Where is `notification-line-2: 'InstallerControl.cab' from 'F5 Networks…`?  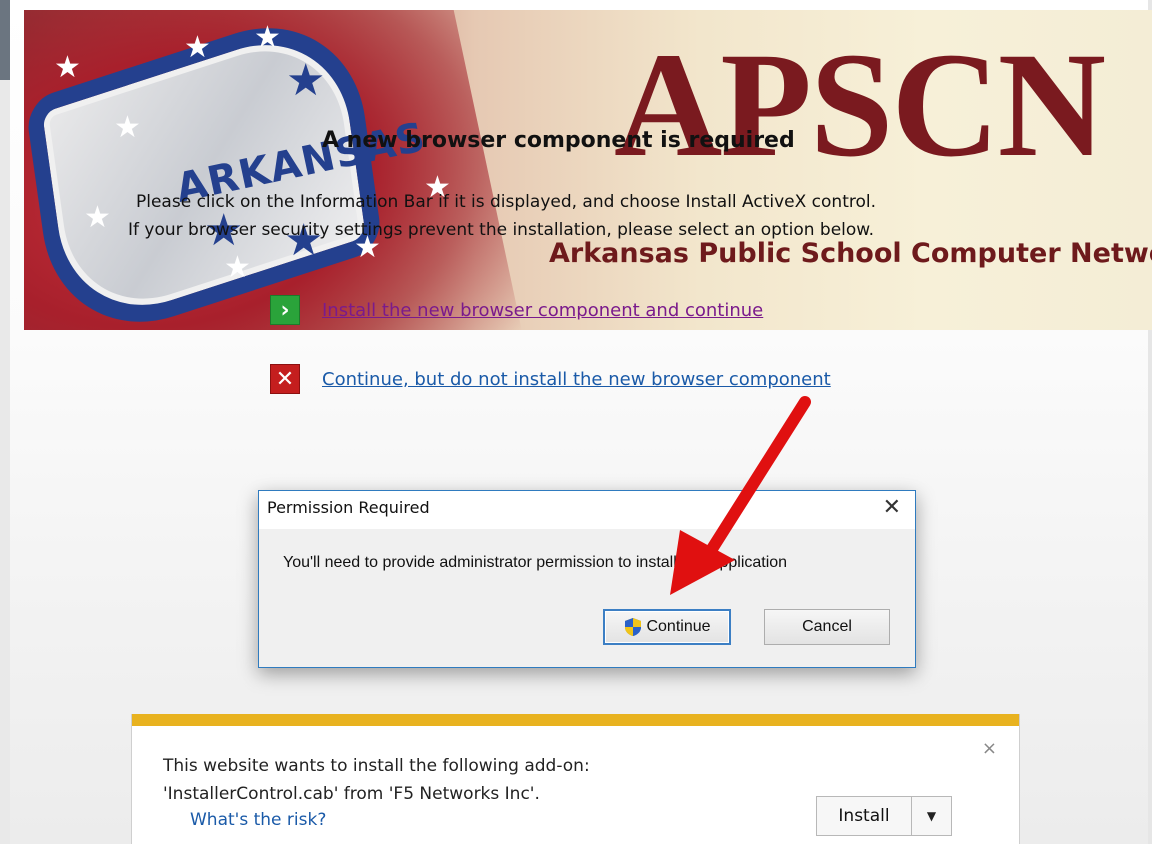 notification-line-2: 'InstallerControl.cab' from 'F5 Networks… is located at coordinates (351, 794).